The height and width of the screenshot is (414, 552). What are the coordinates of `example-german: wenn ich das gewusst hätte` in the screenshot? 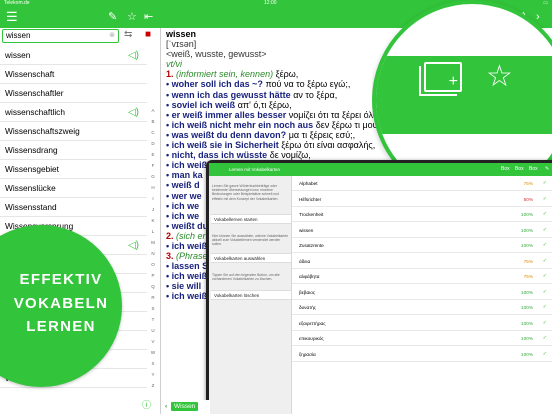 It's located at (231, 94).